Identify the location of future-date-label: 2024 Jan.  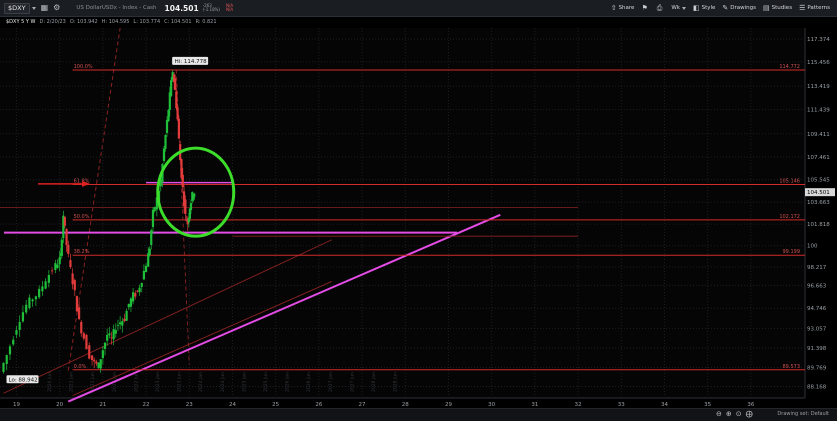
(201, 382).